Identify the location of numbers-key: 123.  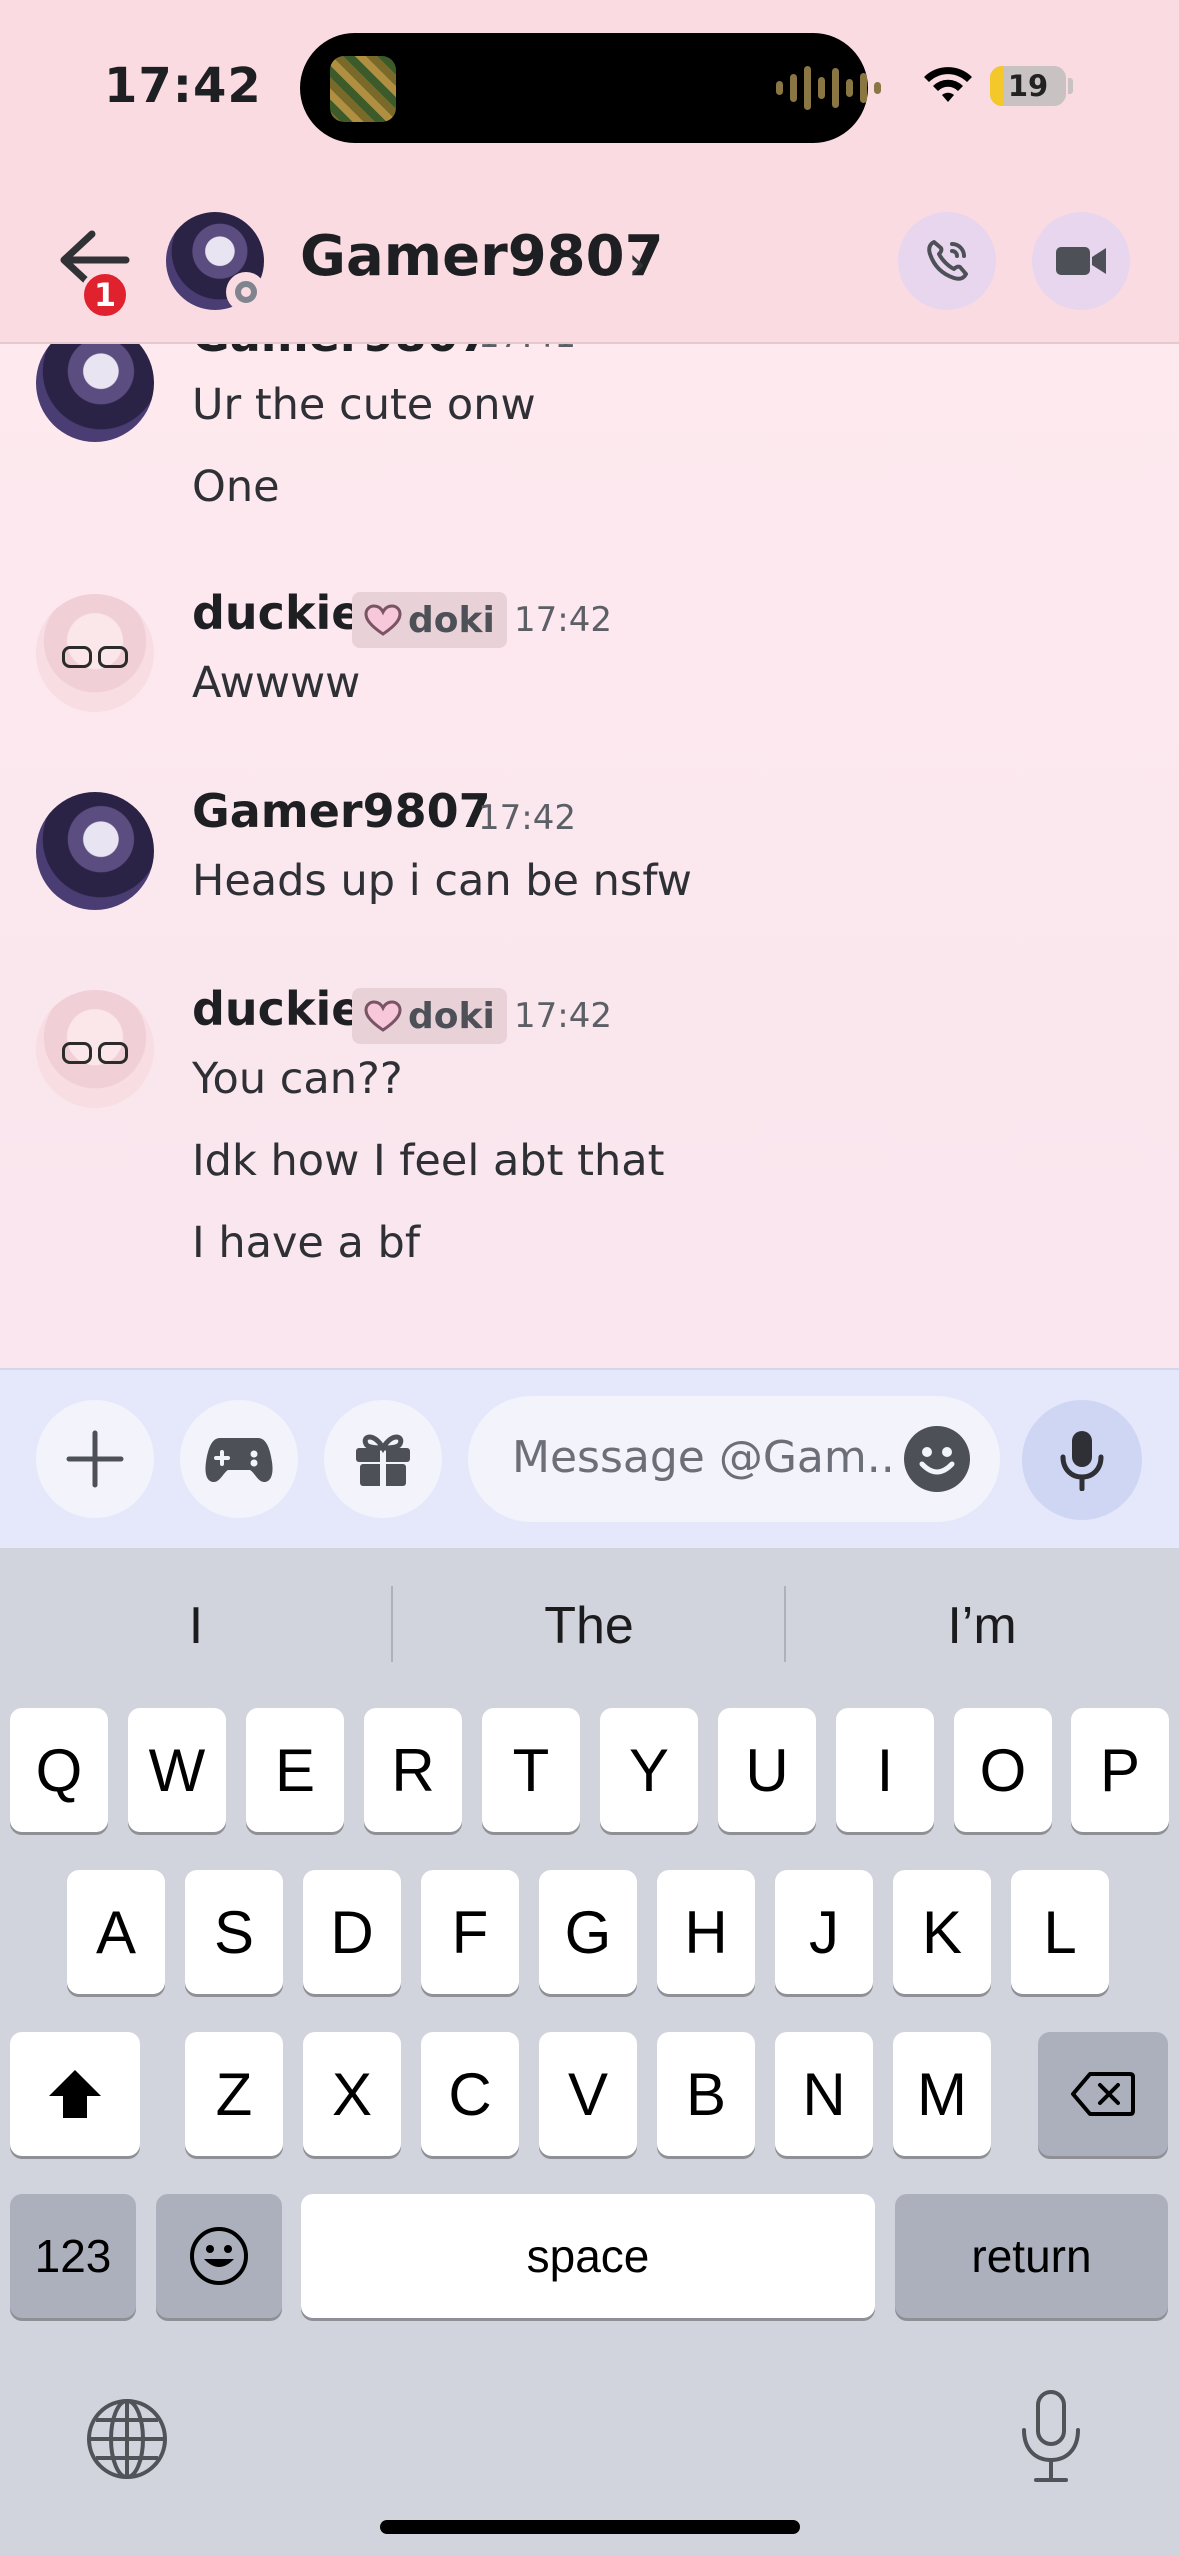
(73, 2256).